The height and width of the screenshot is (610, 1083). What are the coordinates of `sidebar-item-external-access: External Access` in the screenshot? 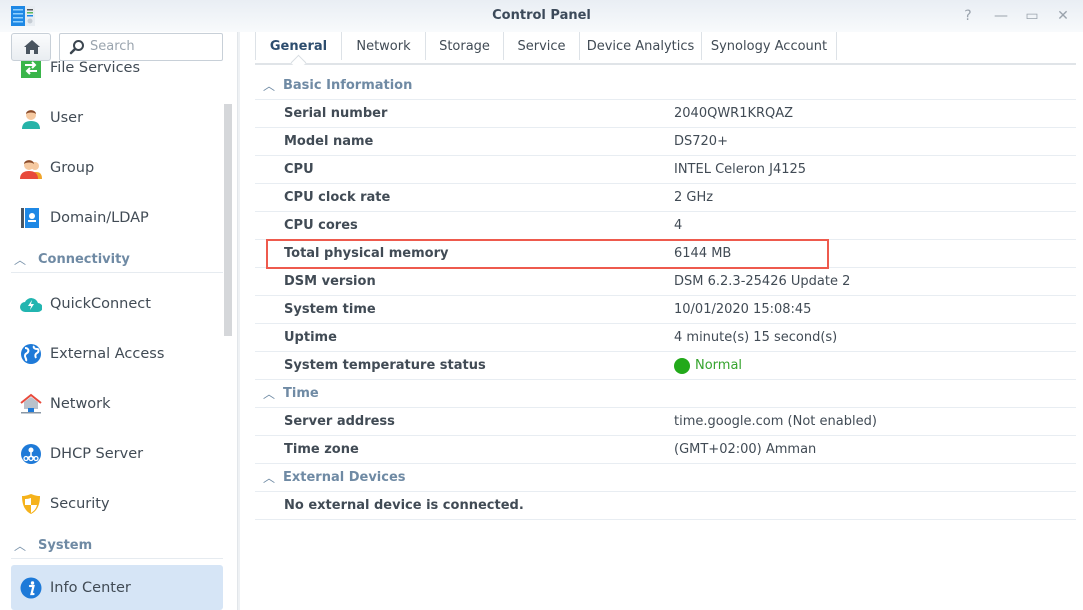 It's located at (117, 354).